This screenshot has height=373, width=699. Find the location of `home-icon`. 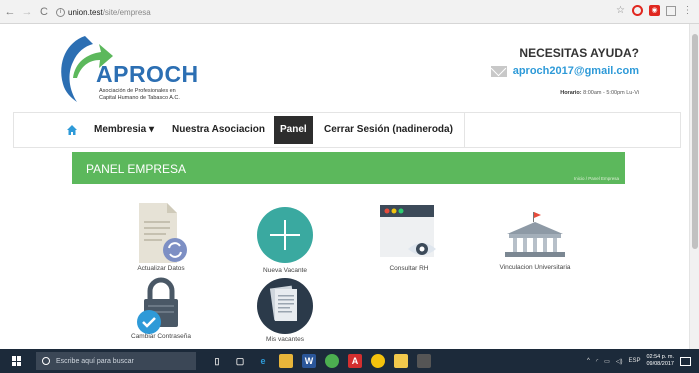

home-icon is located at coordinates (72, 130).